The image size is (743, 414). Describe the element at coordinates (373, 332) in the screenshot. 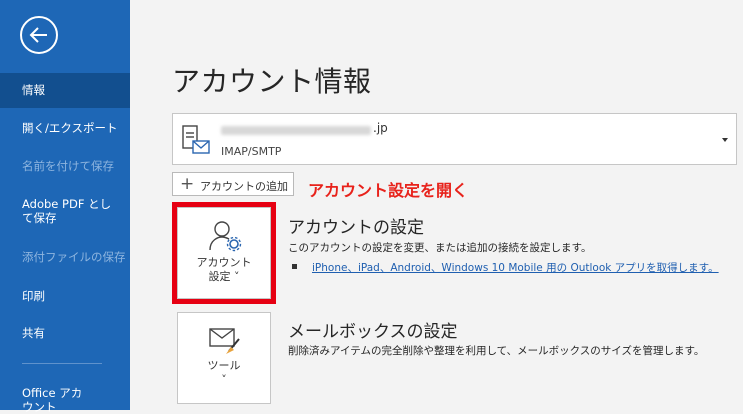

I see `mailbox-settings-title: メールボックスの設定` at that location.